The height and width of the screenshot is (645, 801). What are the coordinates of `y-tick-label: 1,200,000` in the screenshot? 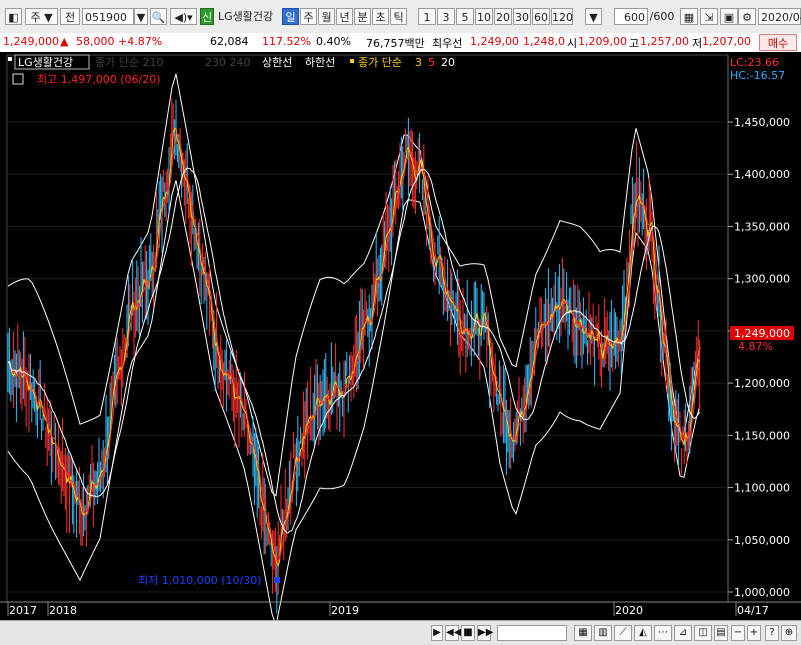 It's located at (762, 383).